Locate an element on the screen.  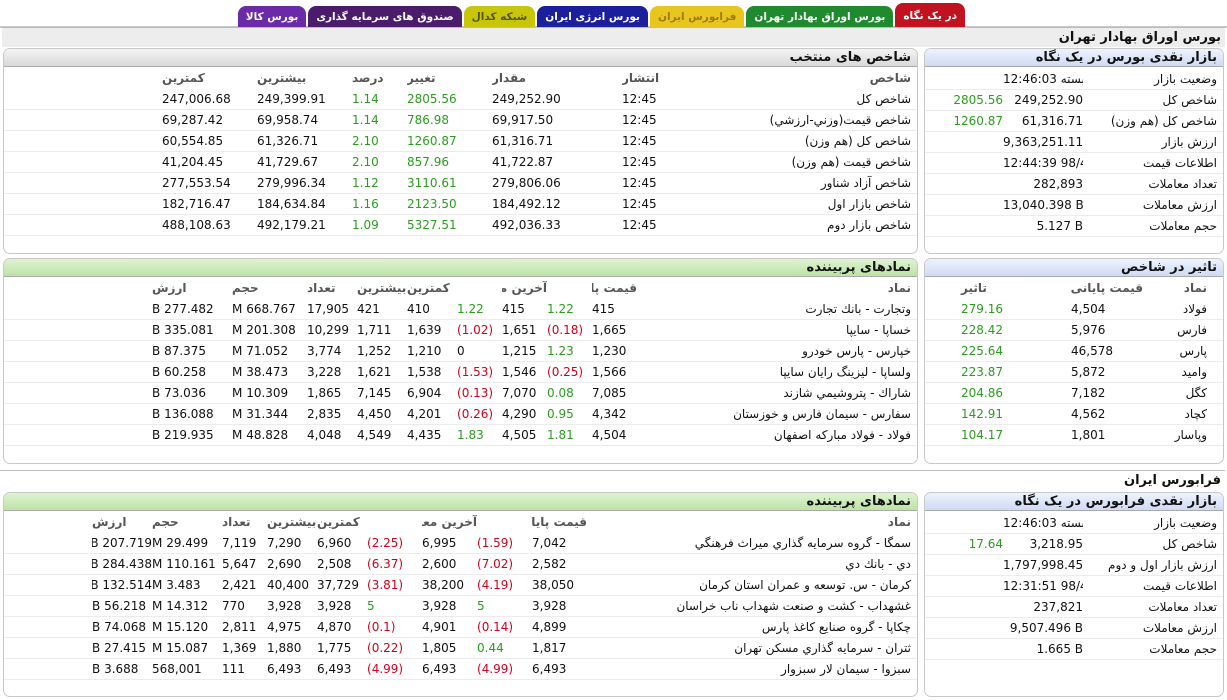
ifb-section-title: فرابورس ایران is located at coordinates (612, 480).